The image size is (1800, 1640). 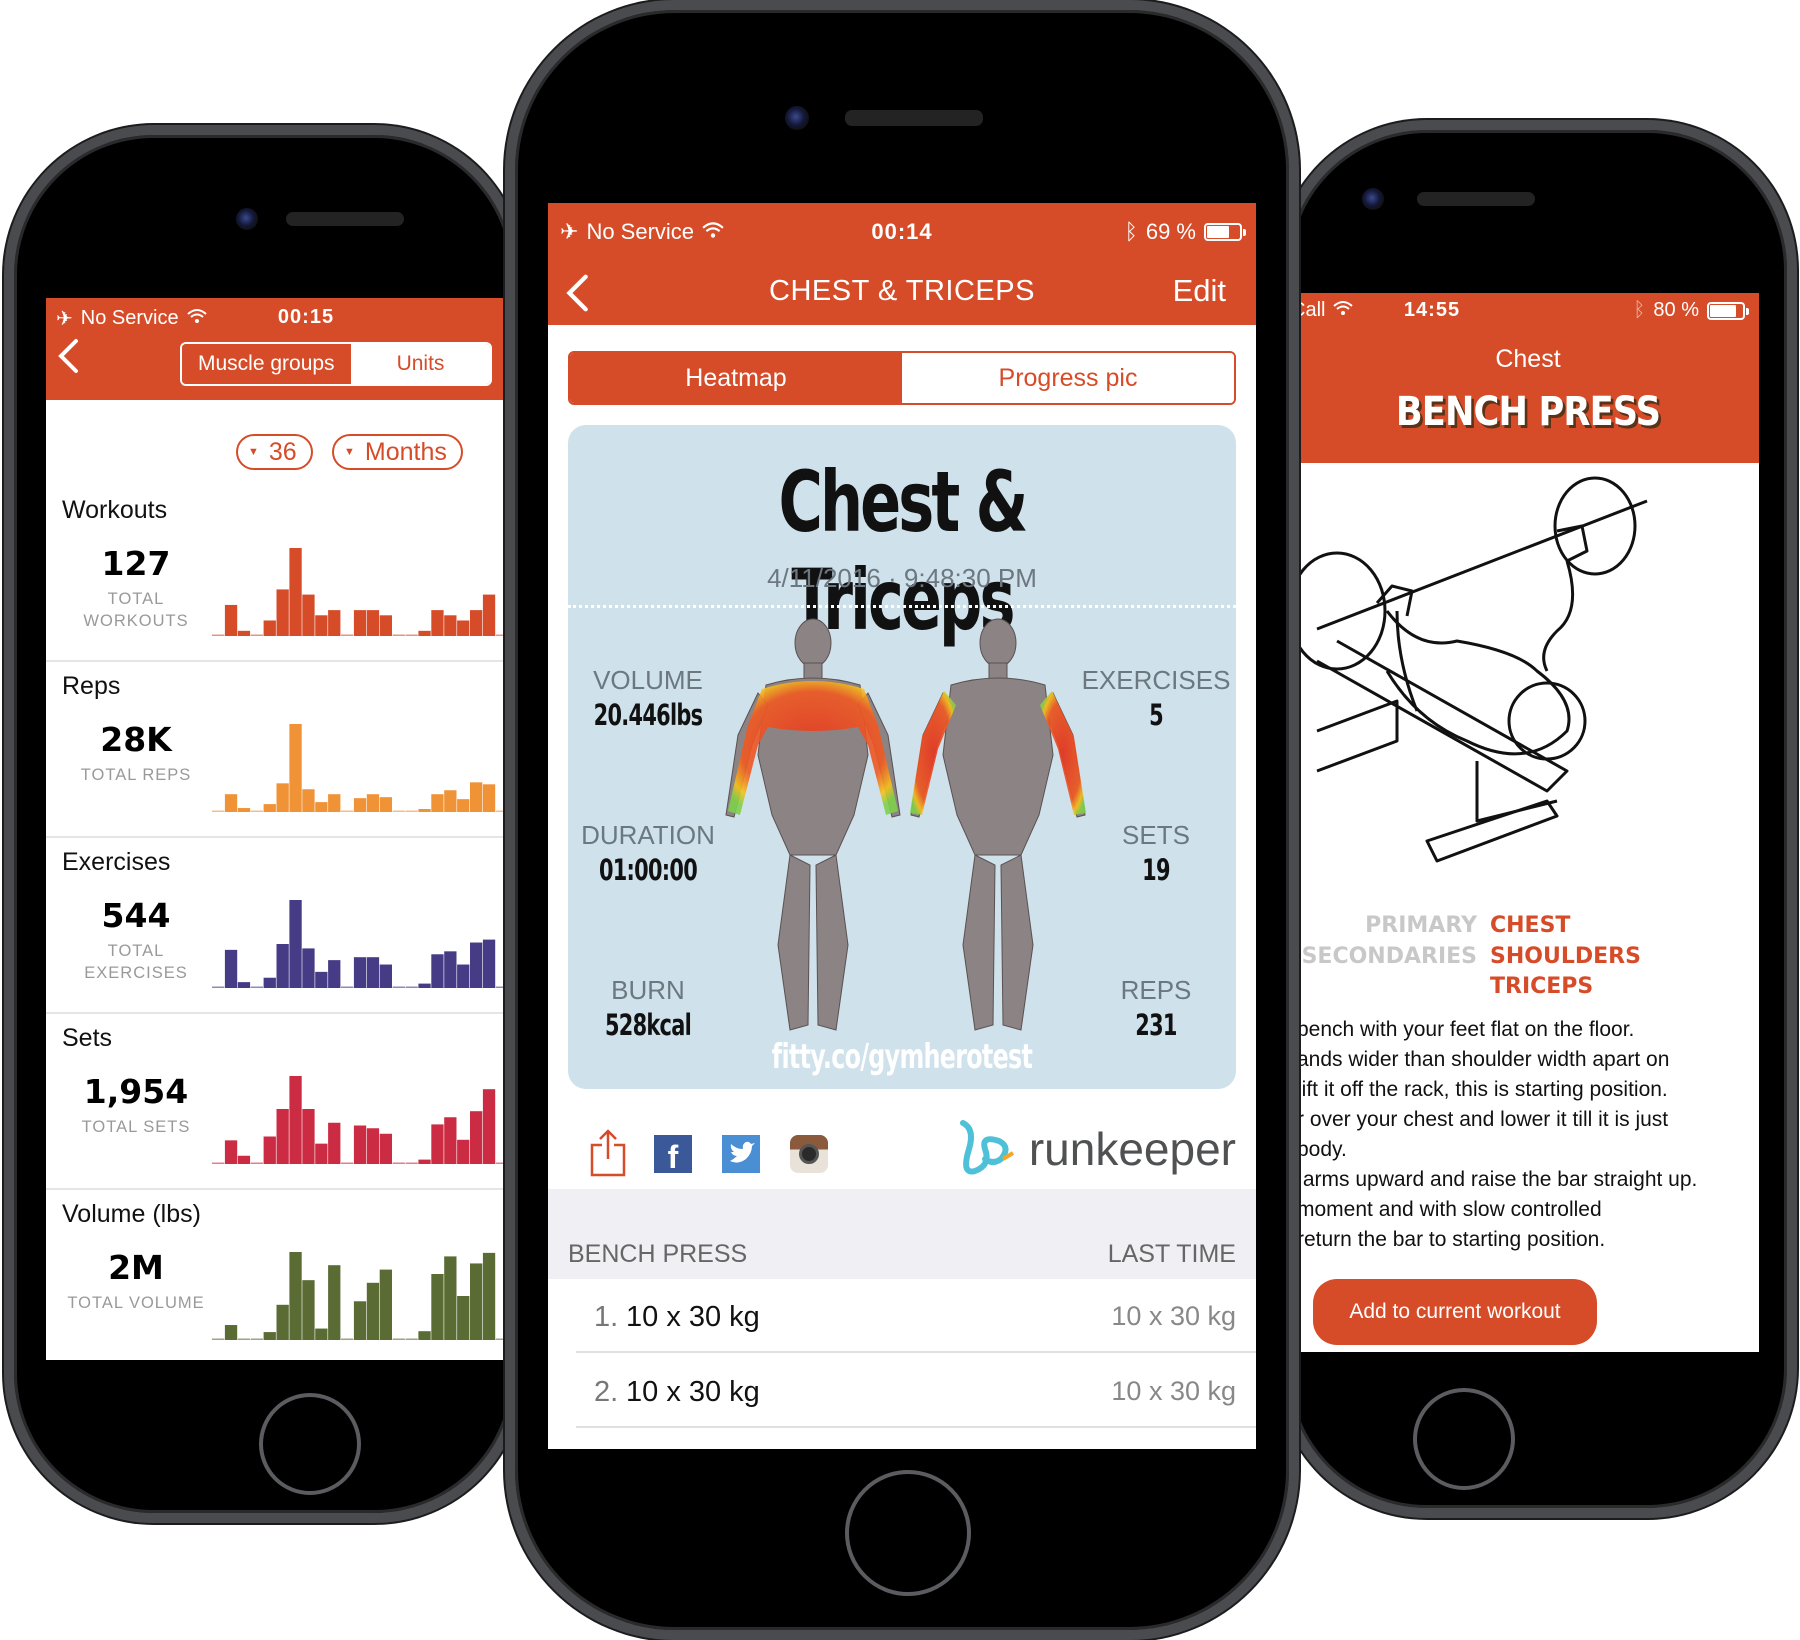 I want to click on twitter-icon, so click(x=741, y=1154).